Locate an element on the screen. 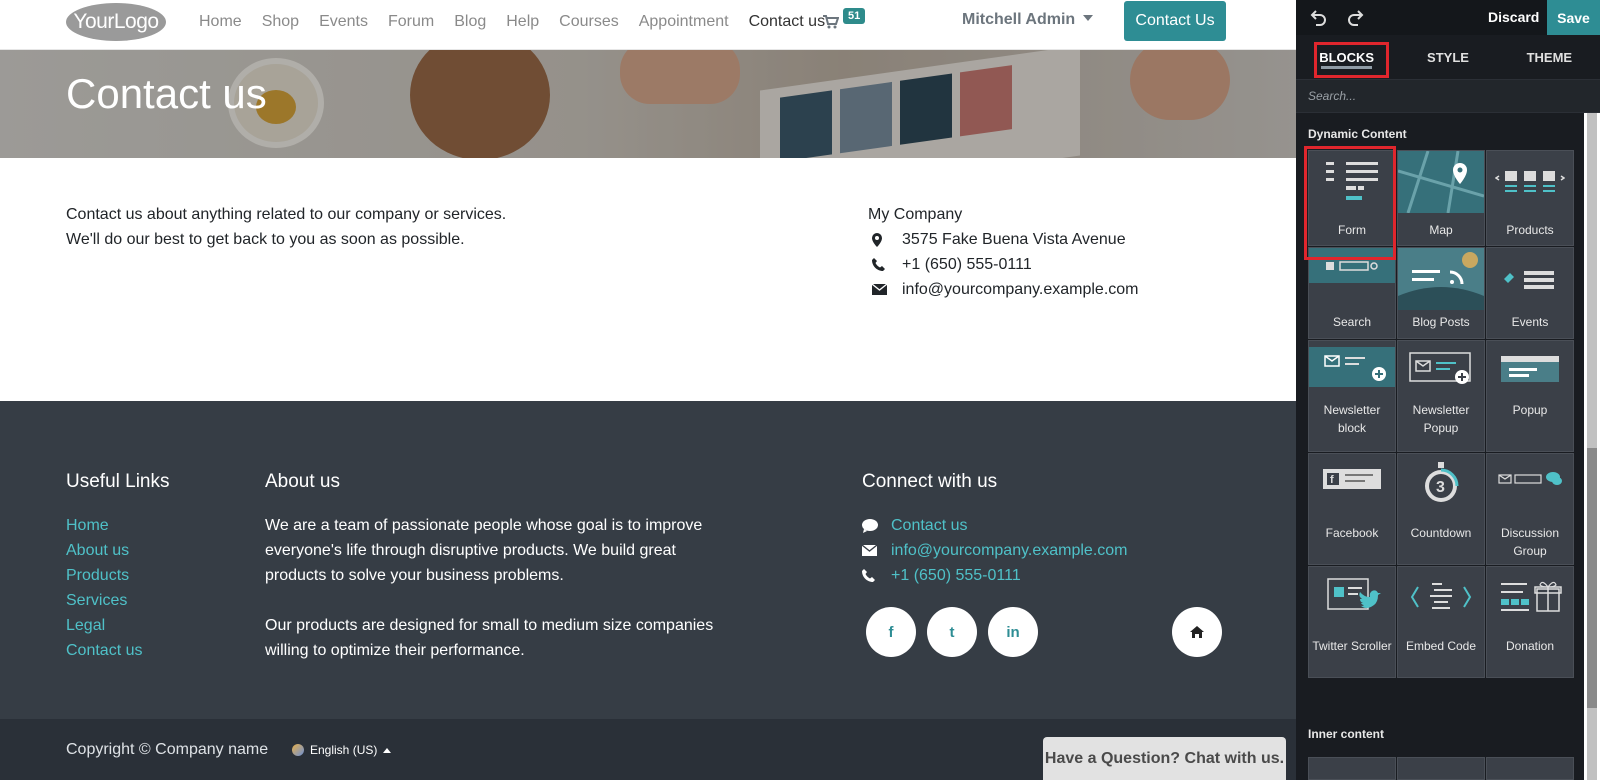 Image resolution: width=1600 pixels, height=780 pixels. cart-button: 51 is located at coordinates (845, 21).